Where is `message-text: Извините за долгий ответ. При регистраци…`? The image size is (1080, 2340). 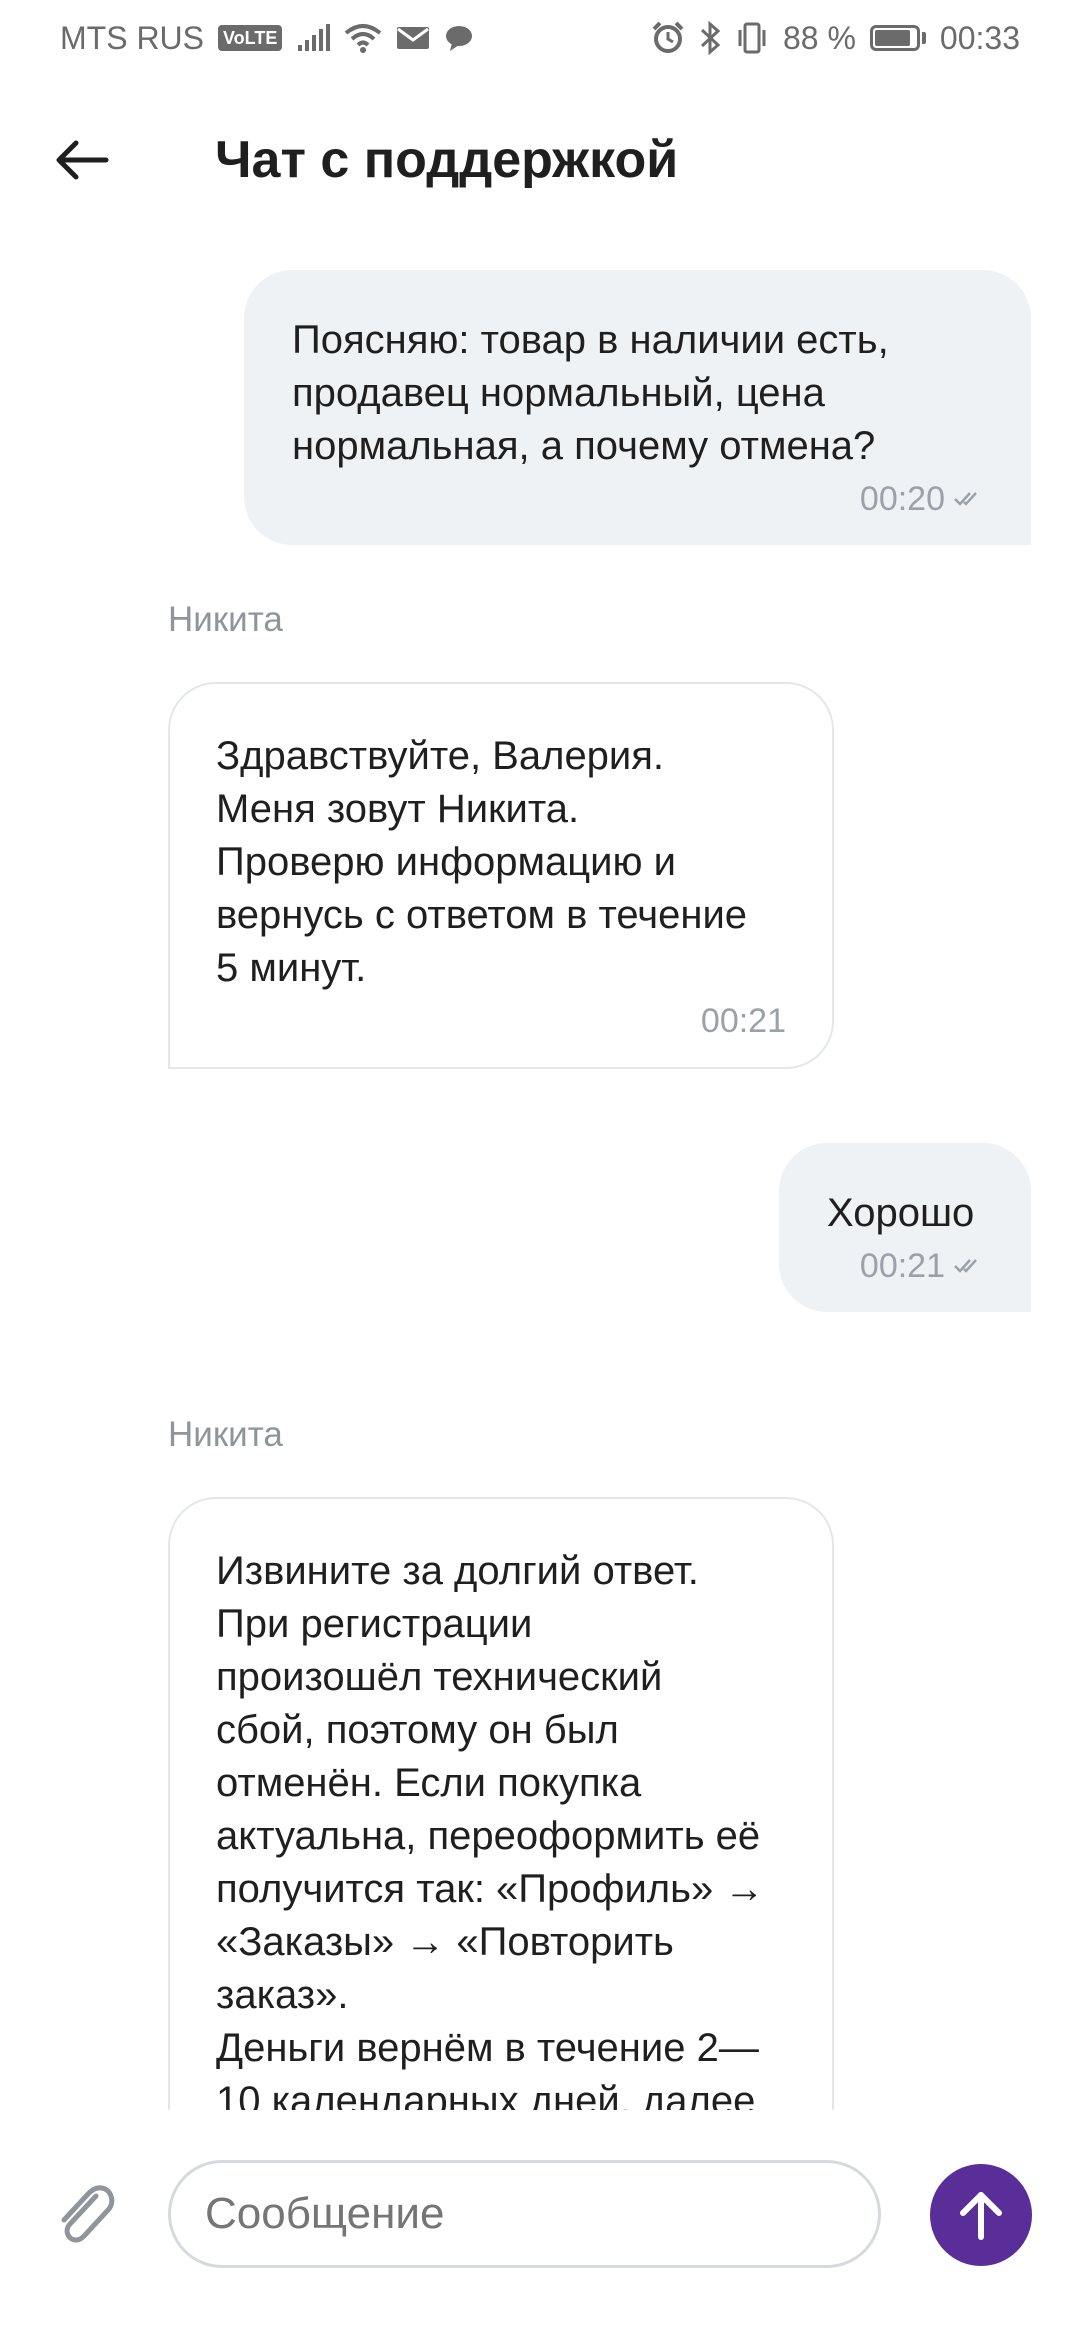
message-text: Извините за долгий ответ. При регистраци… is located at coordinates (490, 1829).